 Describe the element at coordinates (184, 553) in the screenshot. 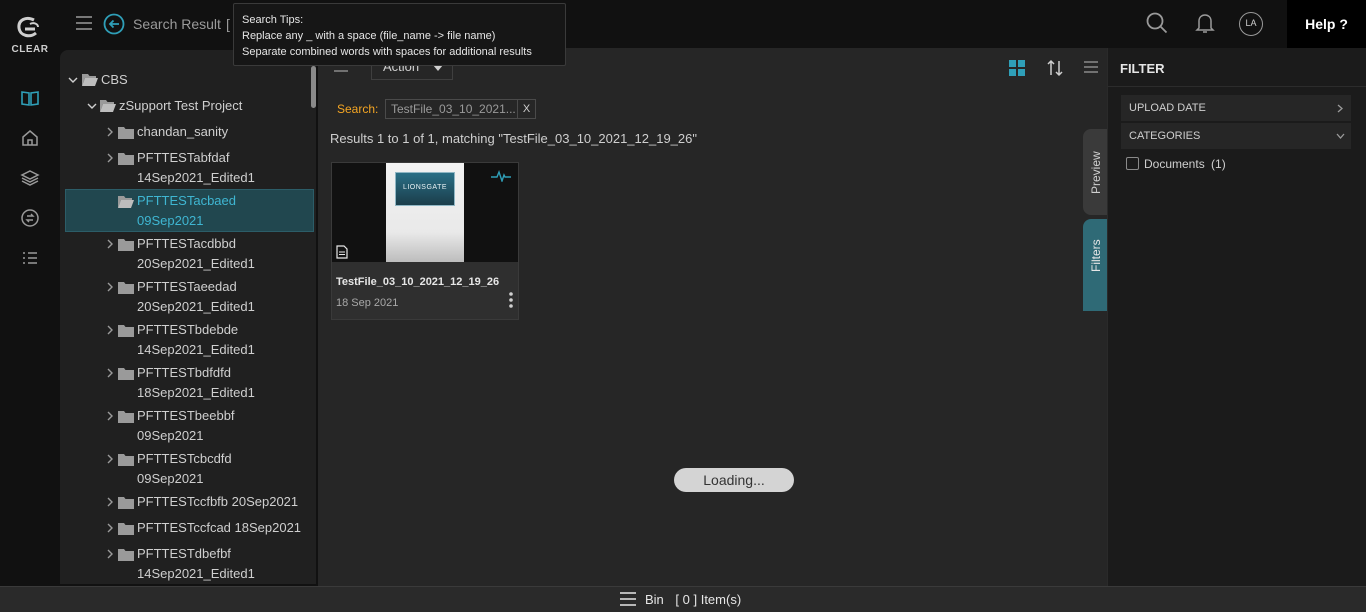

I see `tree-item-label: PFTTESTdbefbf` at that location.